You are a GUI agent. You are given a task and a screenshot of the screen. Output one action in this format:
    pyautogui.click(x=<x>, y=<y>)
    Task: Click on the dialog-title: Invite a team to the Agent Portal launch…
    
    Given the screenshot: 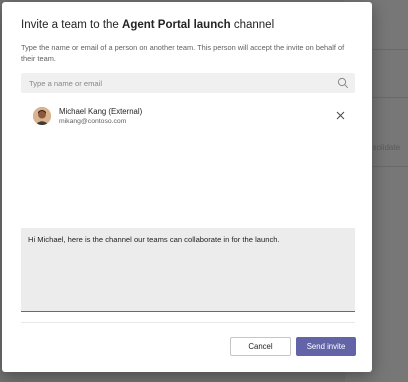 What is the action you would take?
    pyautogui.click(x=148, y=25)
    